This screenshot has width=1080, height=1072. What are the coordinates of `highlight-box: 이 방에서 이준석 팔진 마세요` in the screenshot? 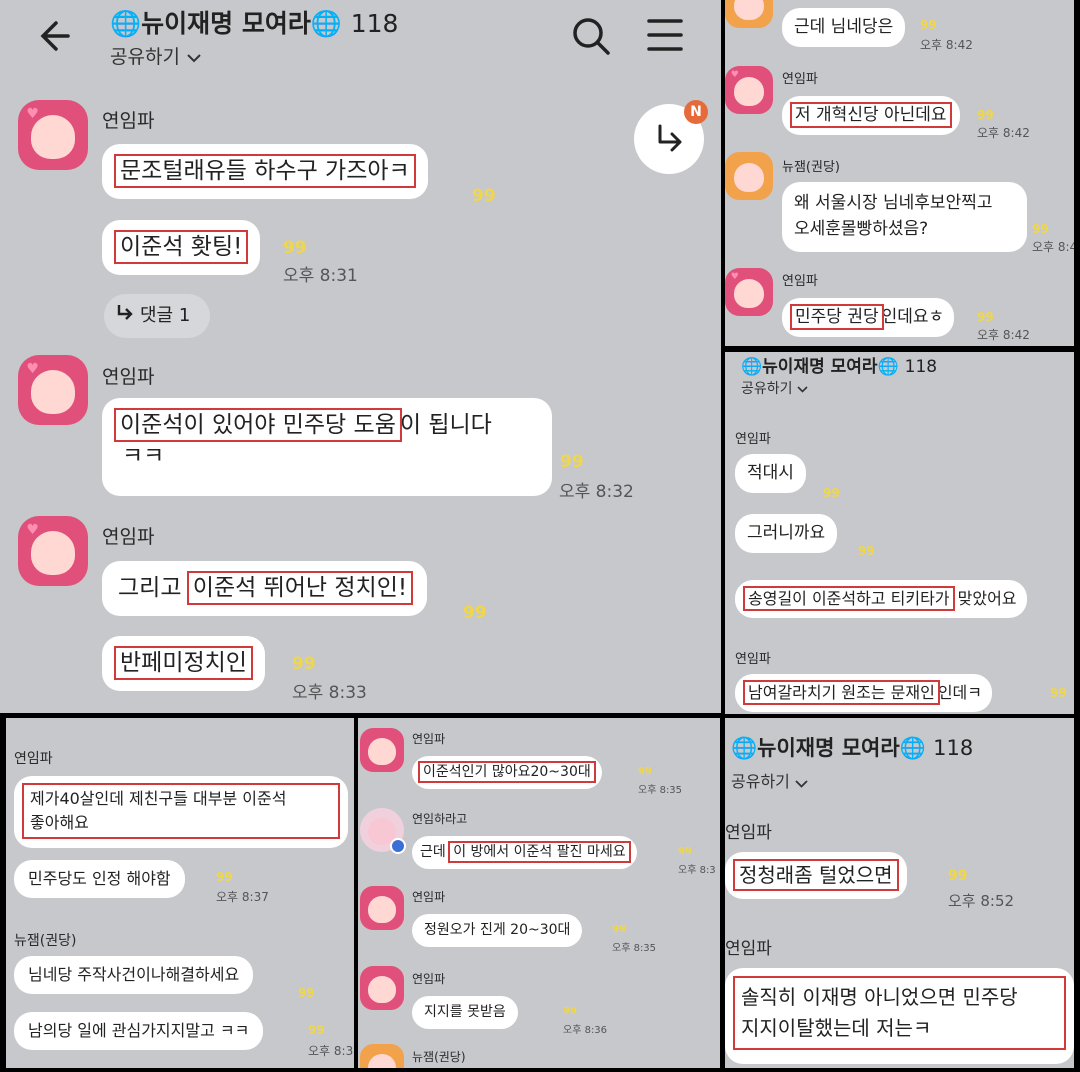 It's located at (539, 852).